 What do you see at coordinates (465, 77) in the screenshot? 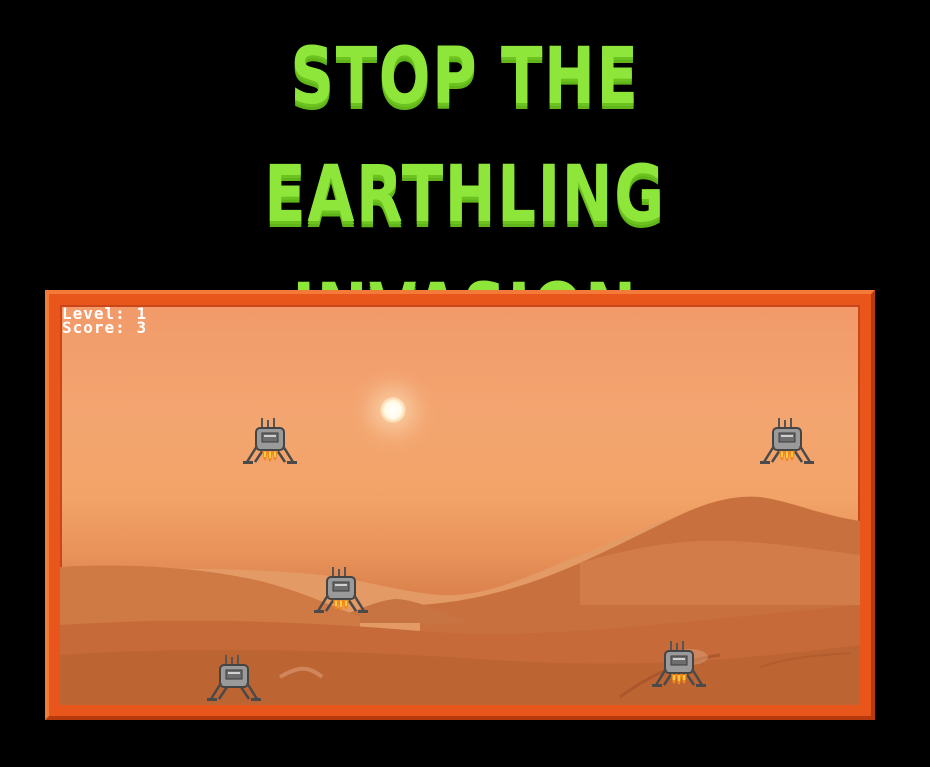
I see `title-line-1: STOP THE` at bounding box center [465, 77].